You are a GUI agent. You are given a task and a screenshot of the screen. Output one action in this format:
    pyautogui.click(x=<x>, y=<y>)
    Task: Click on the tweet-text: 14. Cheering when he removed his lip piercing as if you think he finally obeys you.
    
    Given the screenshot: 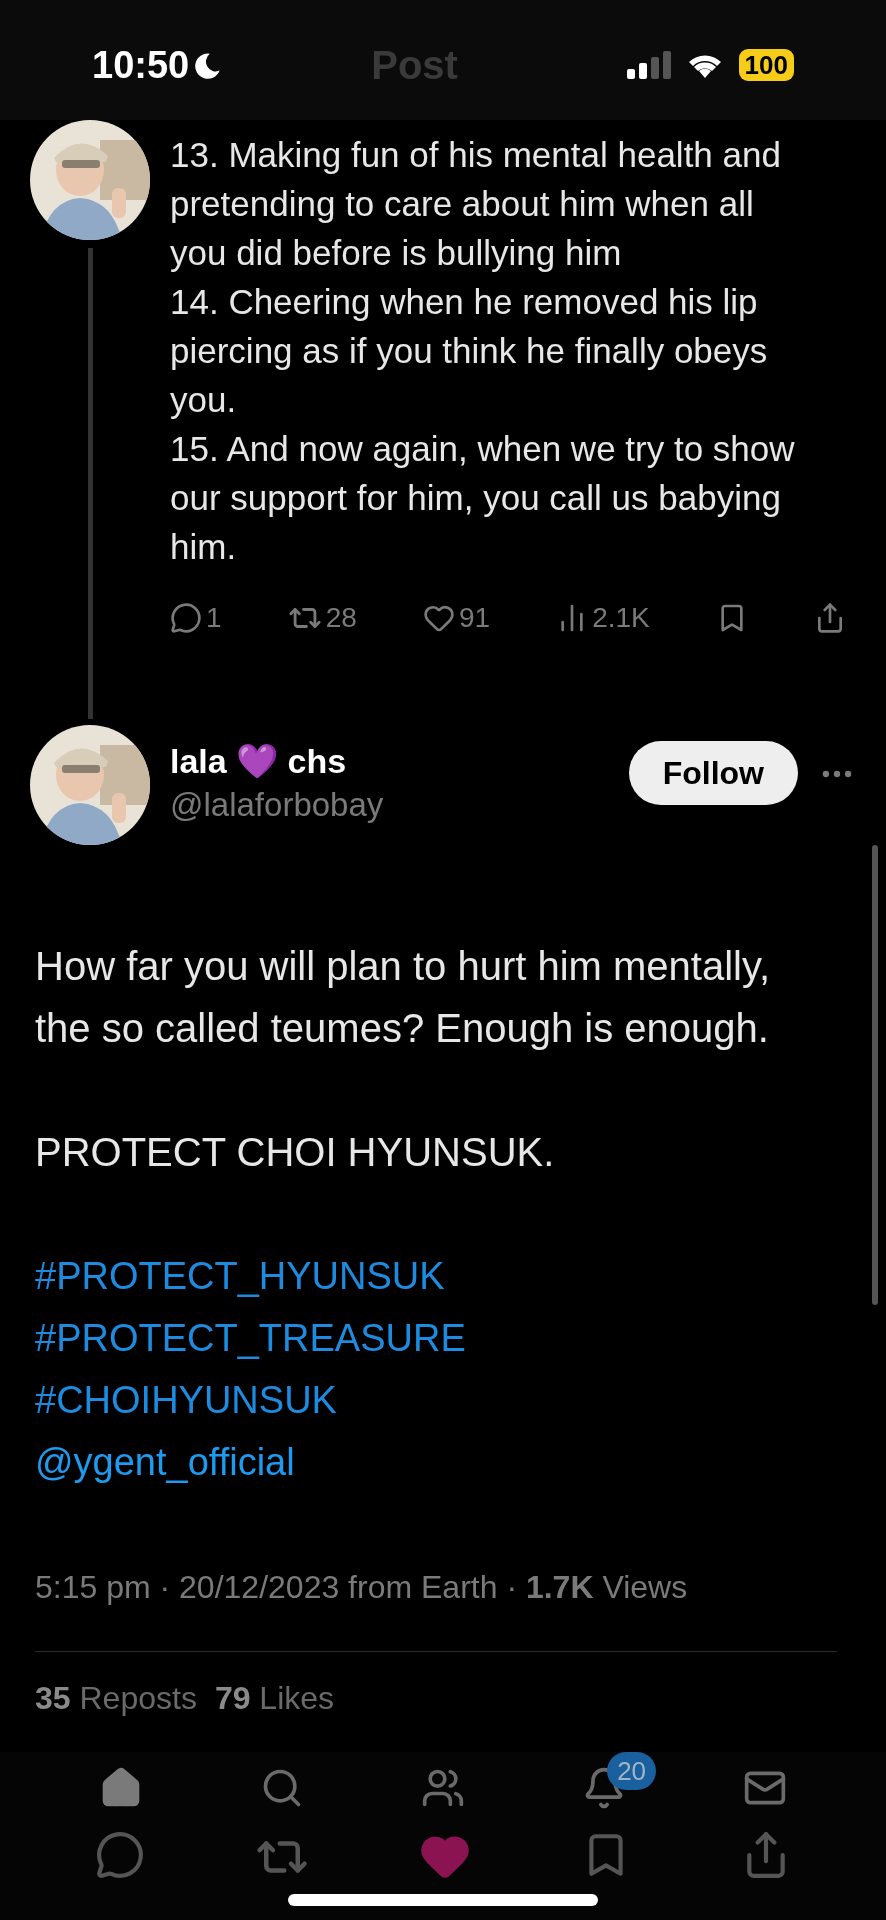 What is the action you would take?
    pyautogui.click(x=469, y=351)
    